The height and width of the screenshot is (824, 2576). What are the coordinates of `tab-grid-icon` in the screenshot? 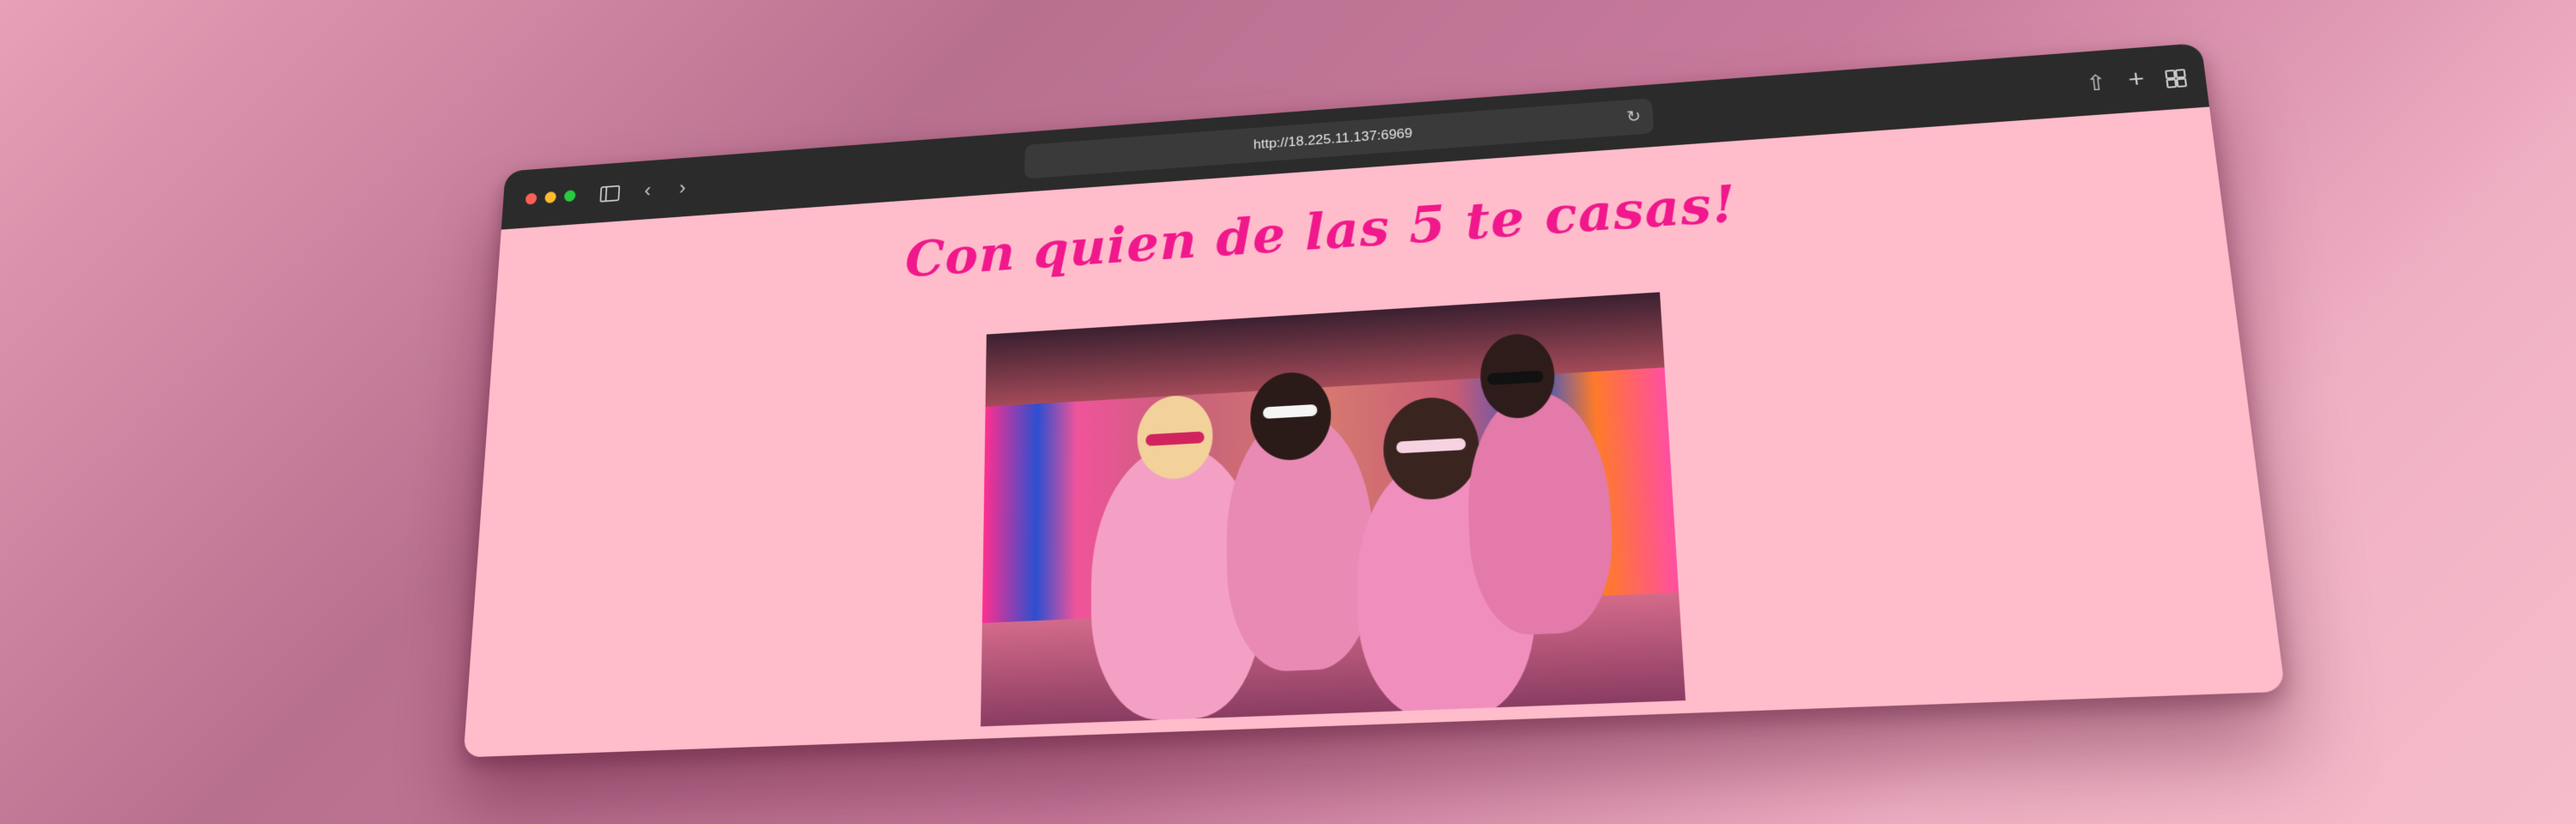 It's located at (2175, 76).